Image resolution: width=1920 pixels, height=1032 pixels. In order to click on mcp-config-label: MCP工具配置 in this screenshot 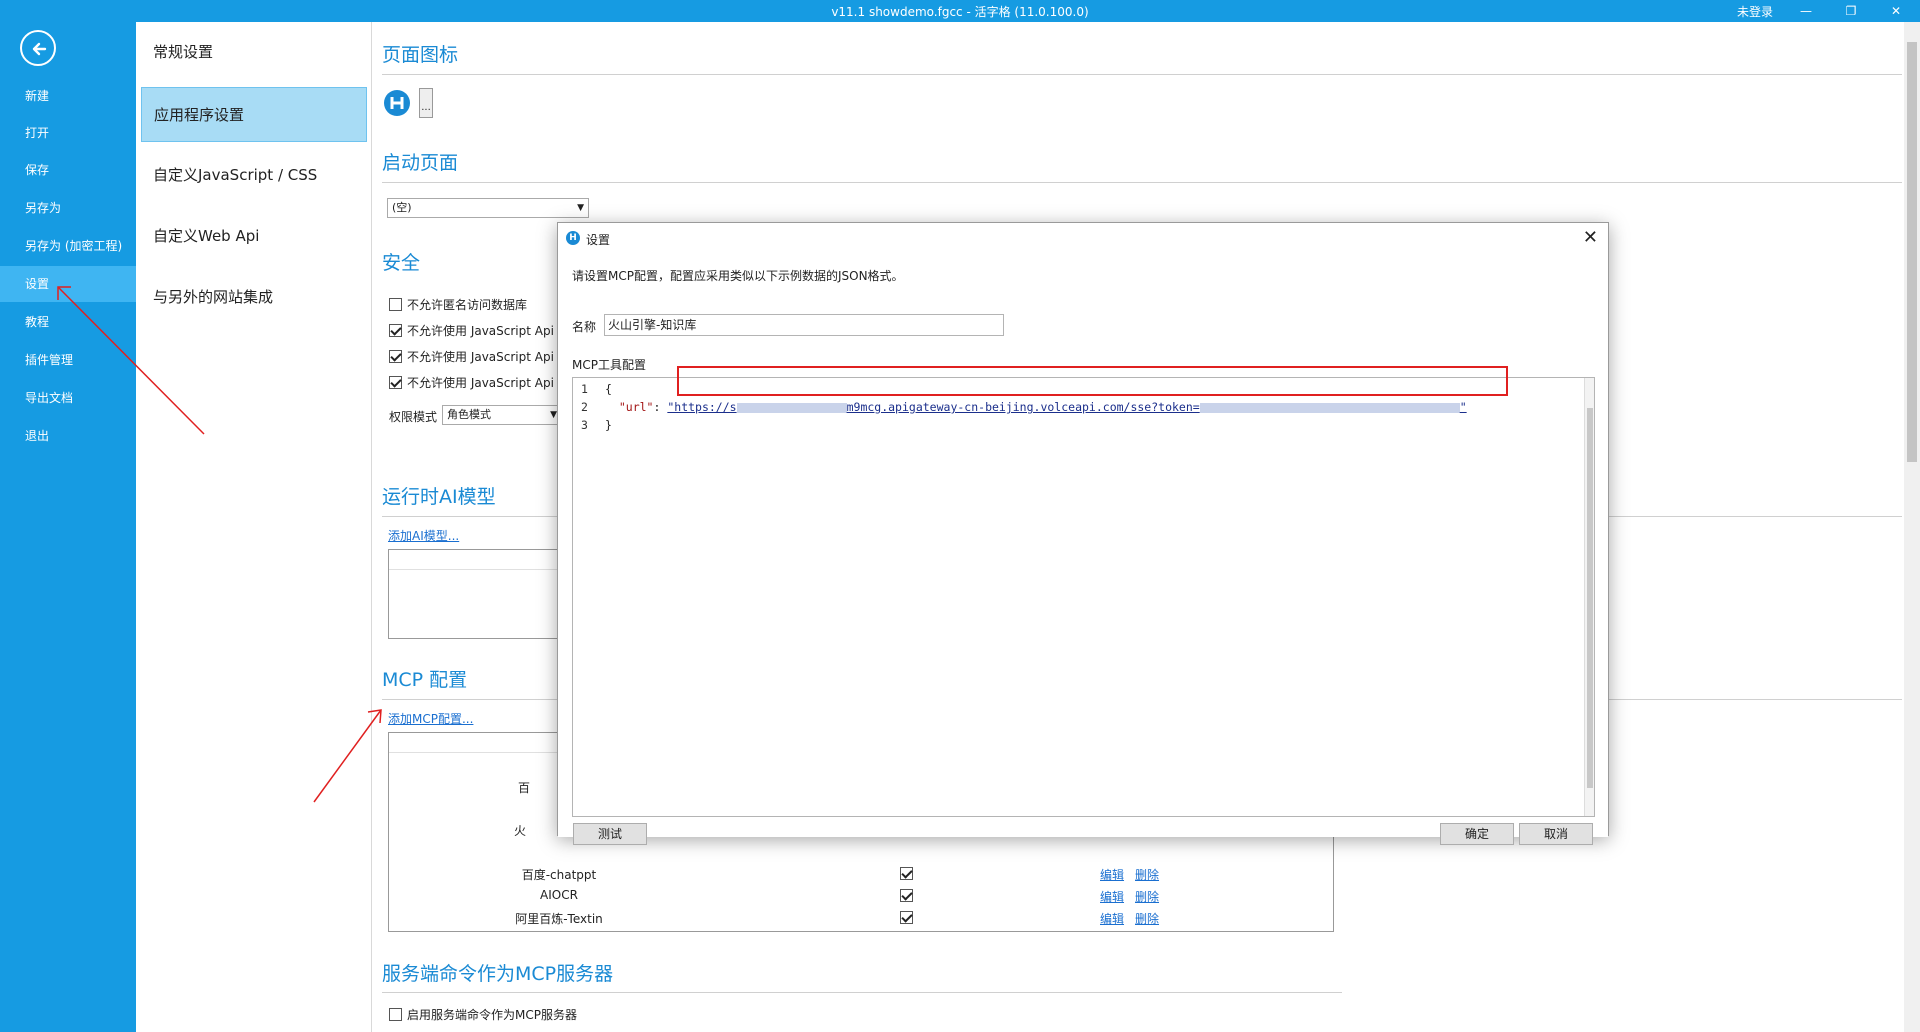, I will do `click(609, 365)`.